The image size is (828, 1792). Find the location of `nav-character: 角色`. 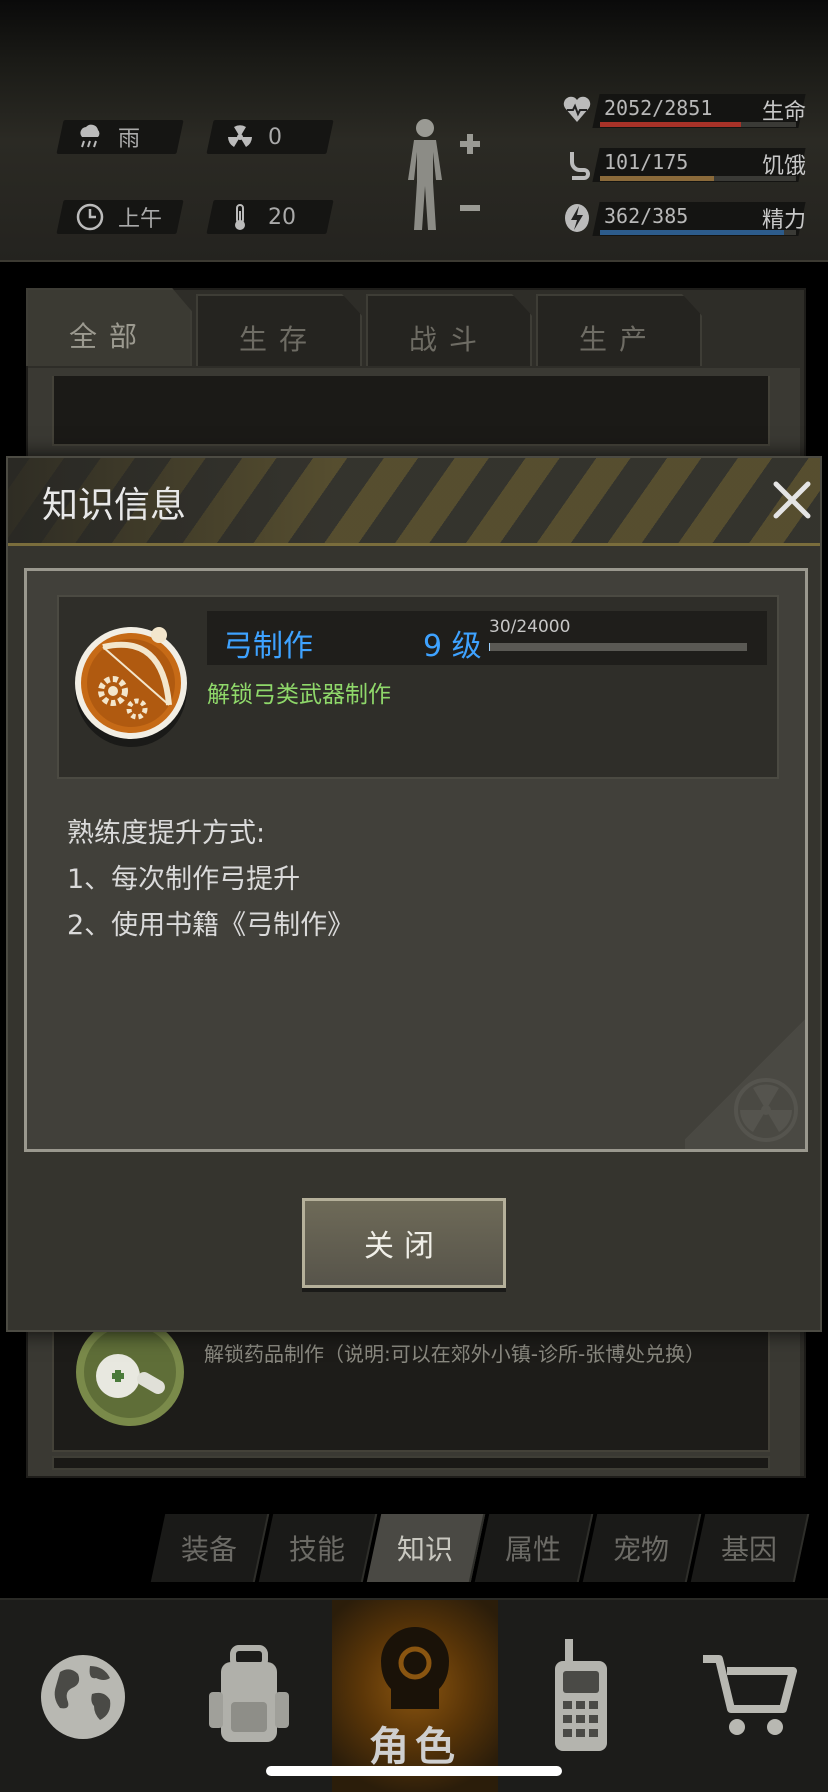

nav-character: 角色 is located at coordinates (415, 1696).